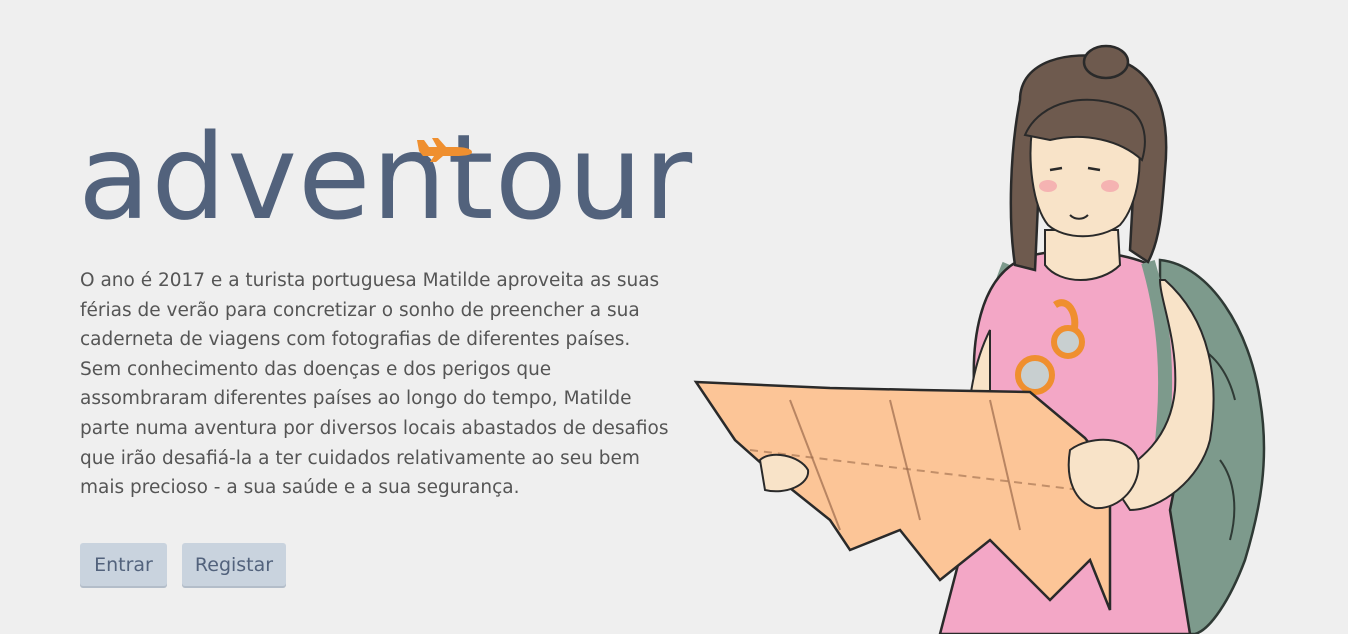  I want to click on brand-name: adventour, so click(386, 177).